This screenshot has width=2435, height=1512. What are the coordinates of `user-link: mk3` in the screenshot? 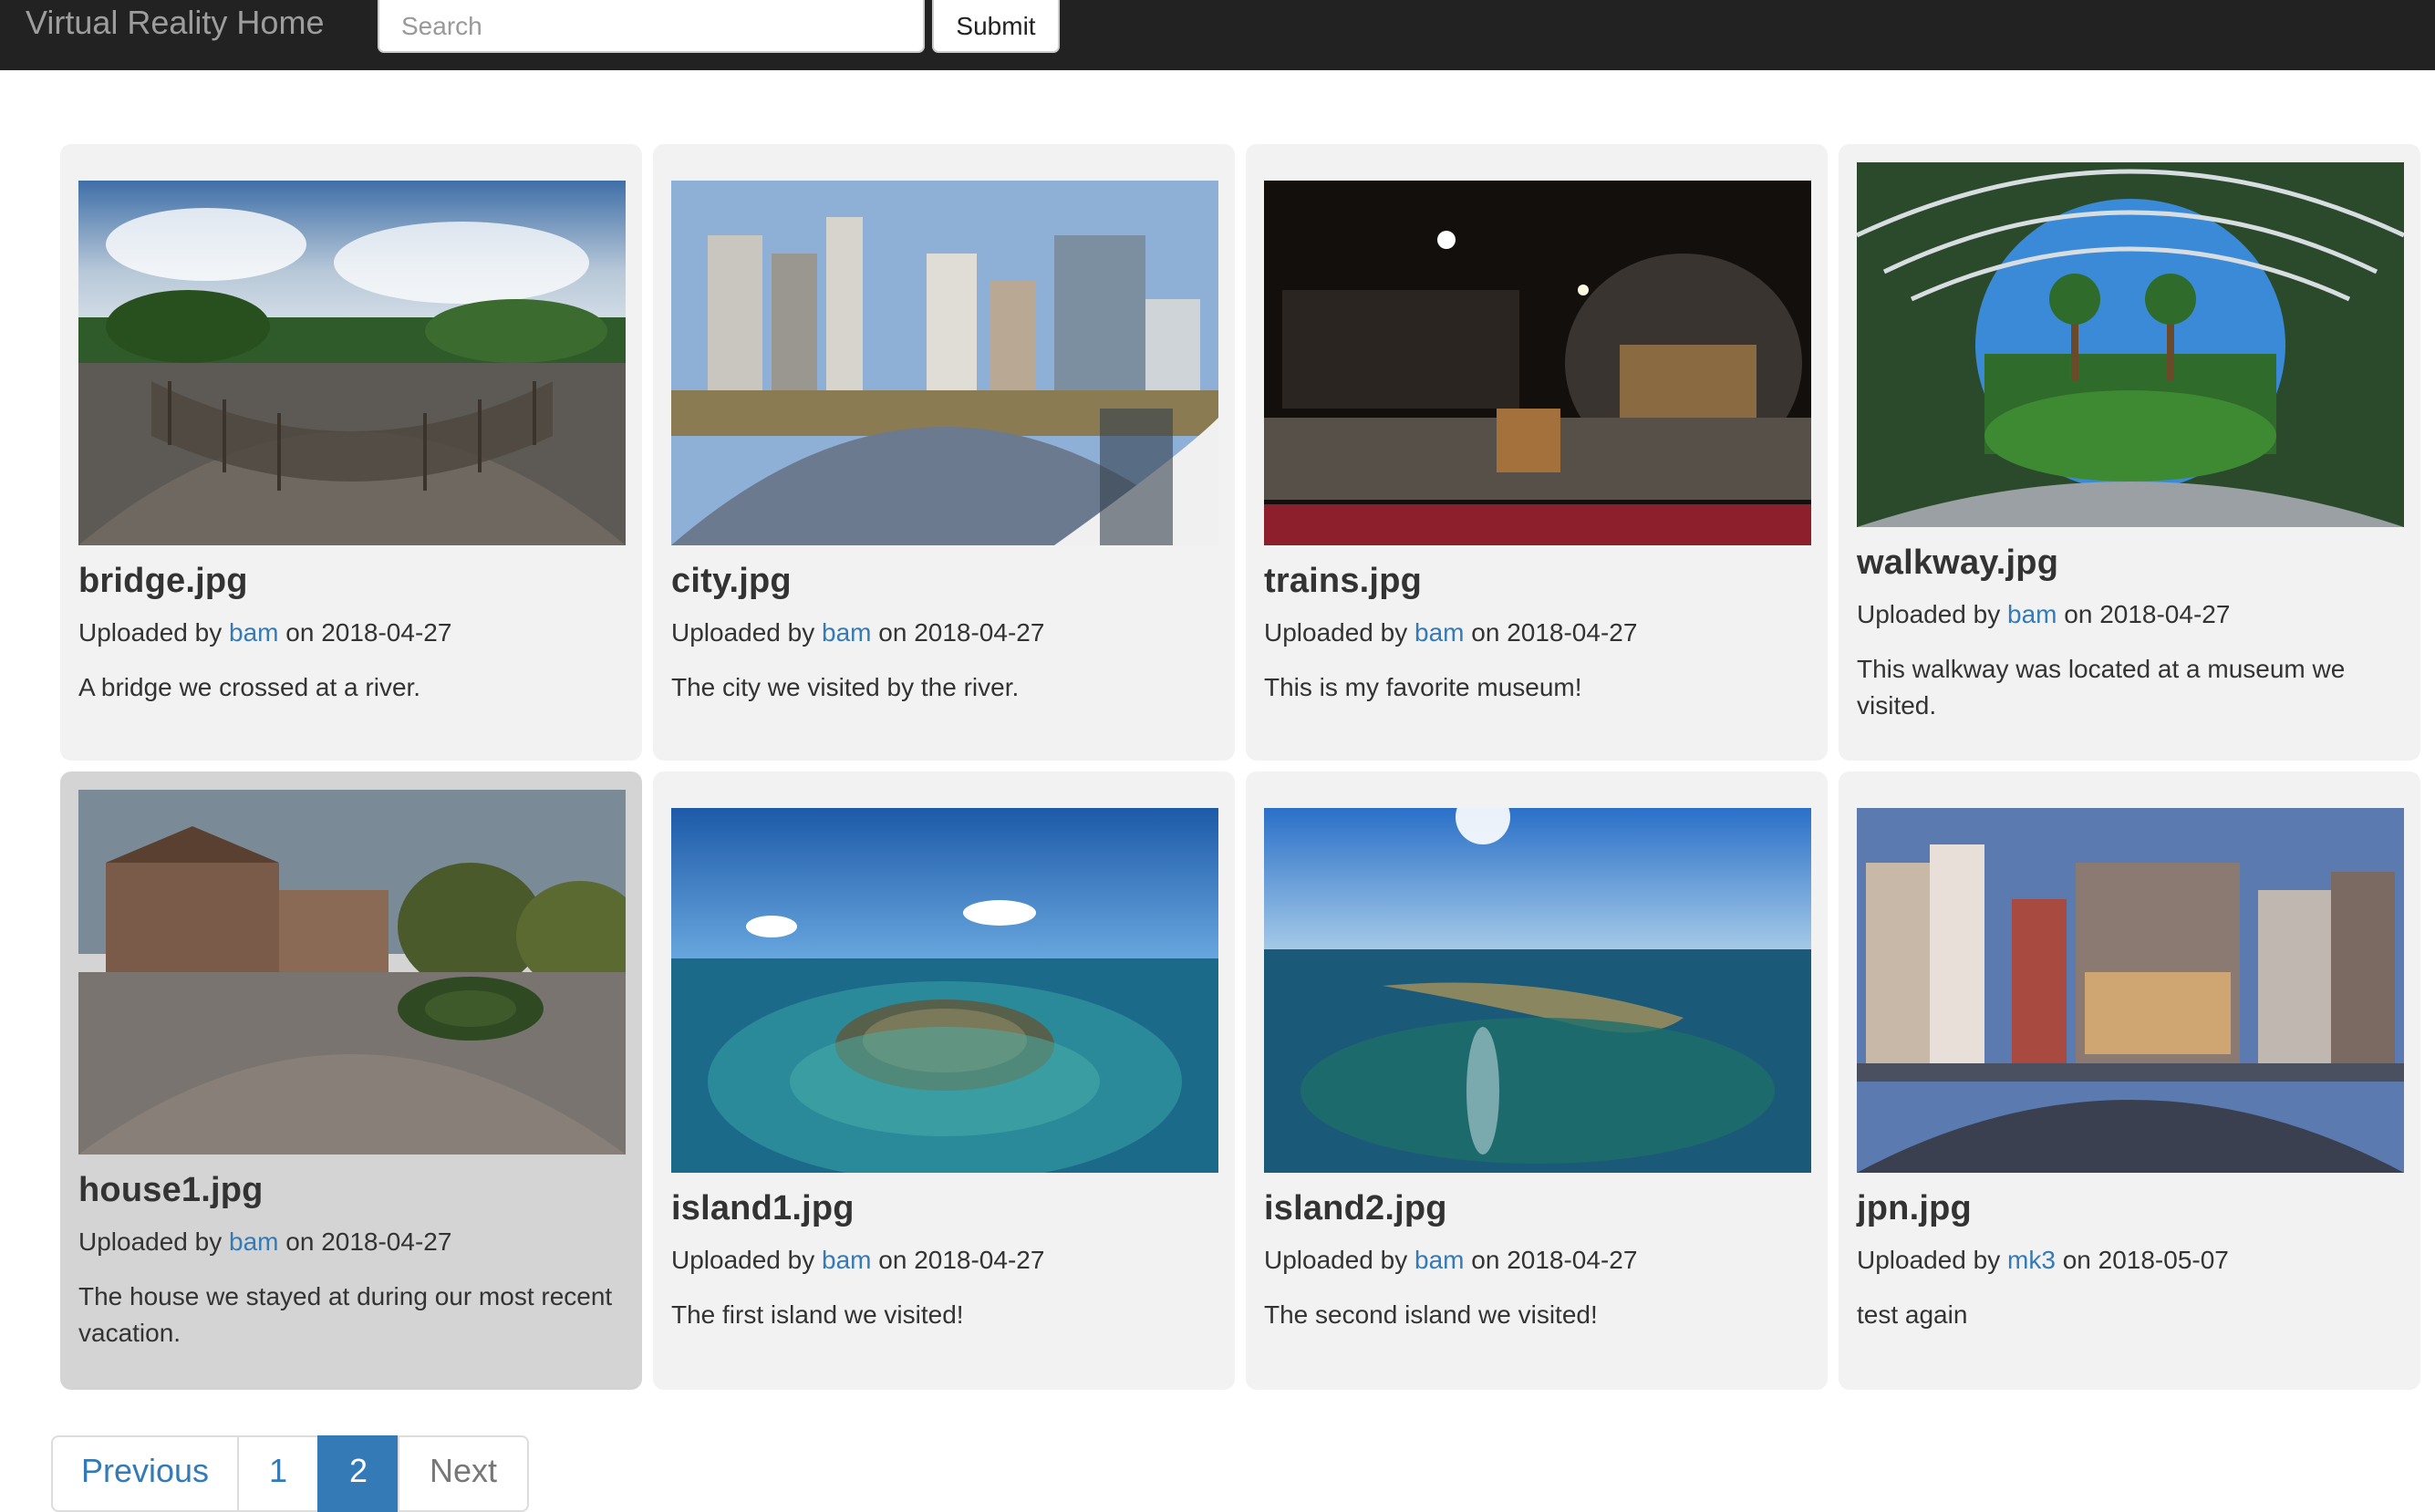 It's located at (2031, 1260).